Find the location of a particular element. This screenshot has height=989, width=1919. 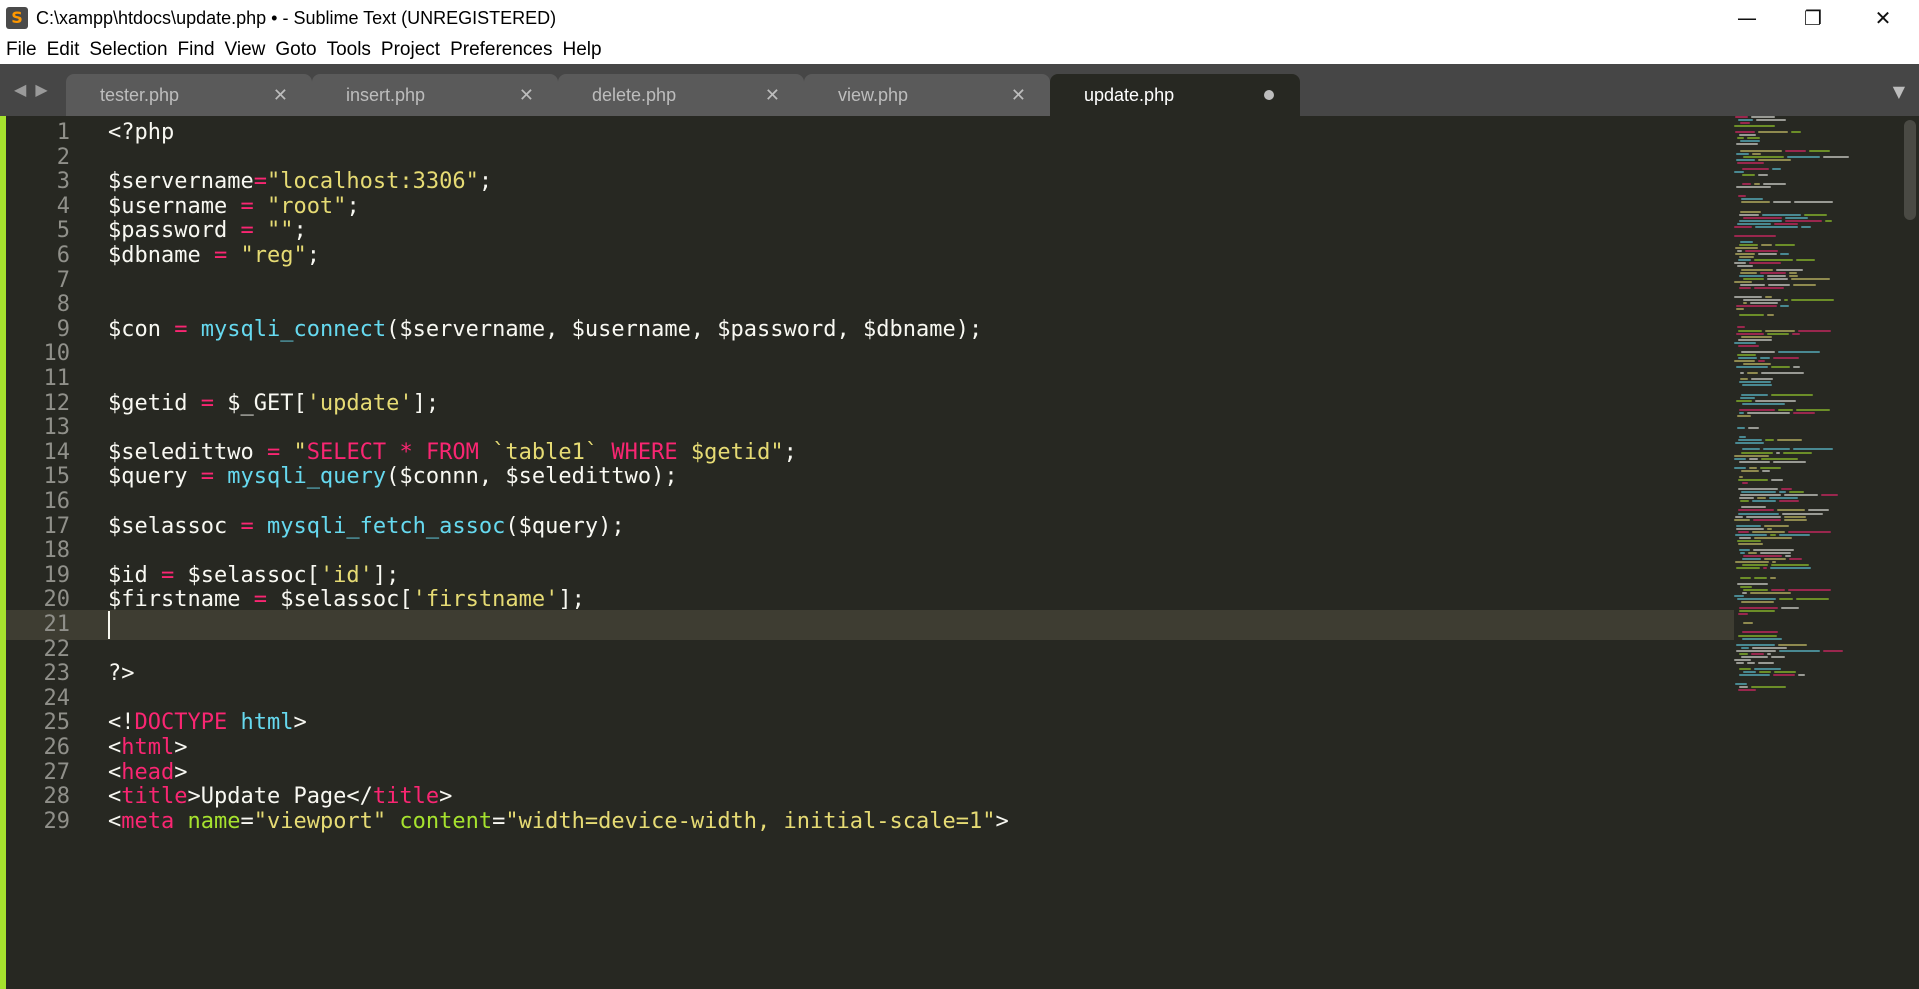

tab-label: delete.php is located at coordinates (634, 94).